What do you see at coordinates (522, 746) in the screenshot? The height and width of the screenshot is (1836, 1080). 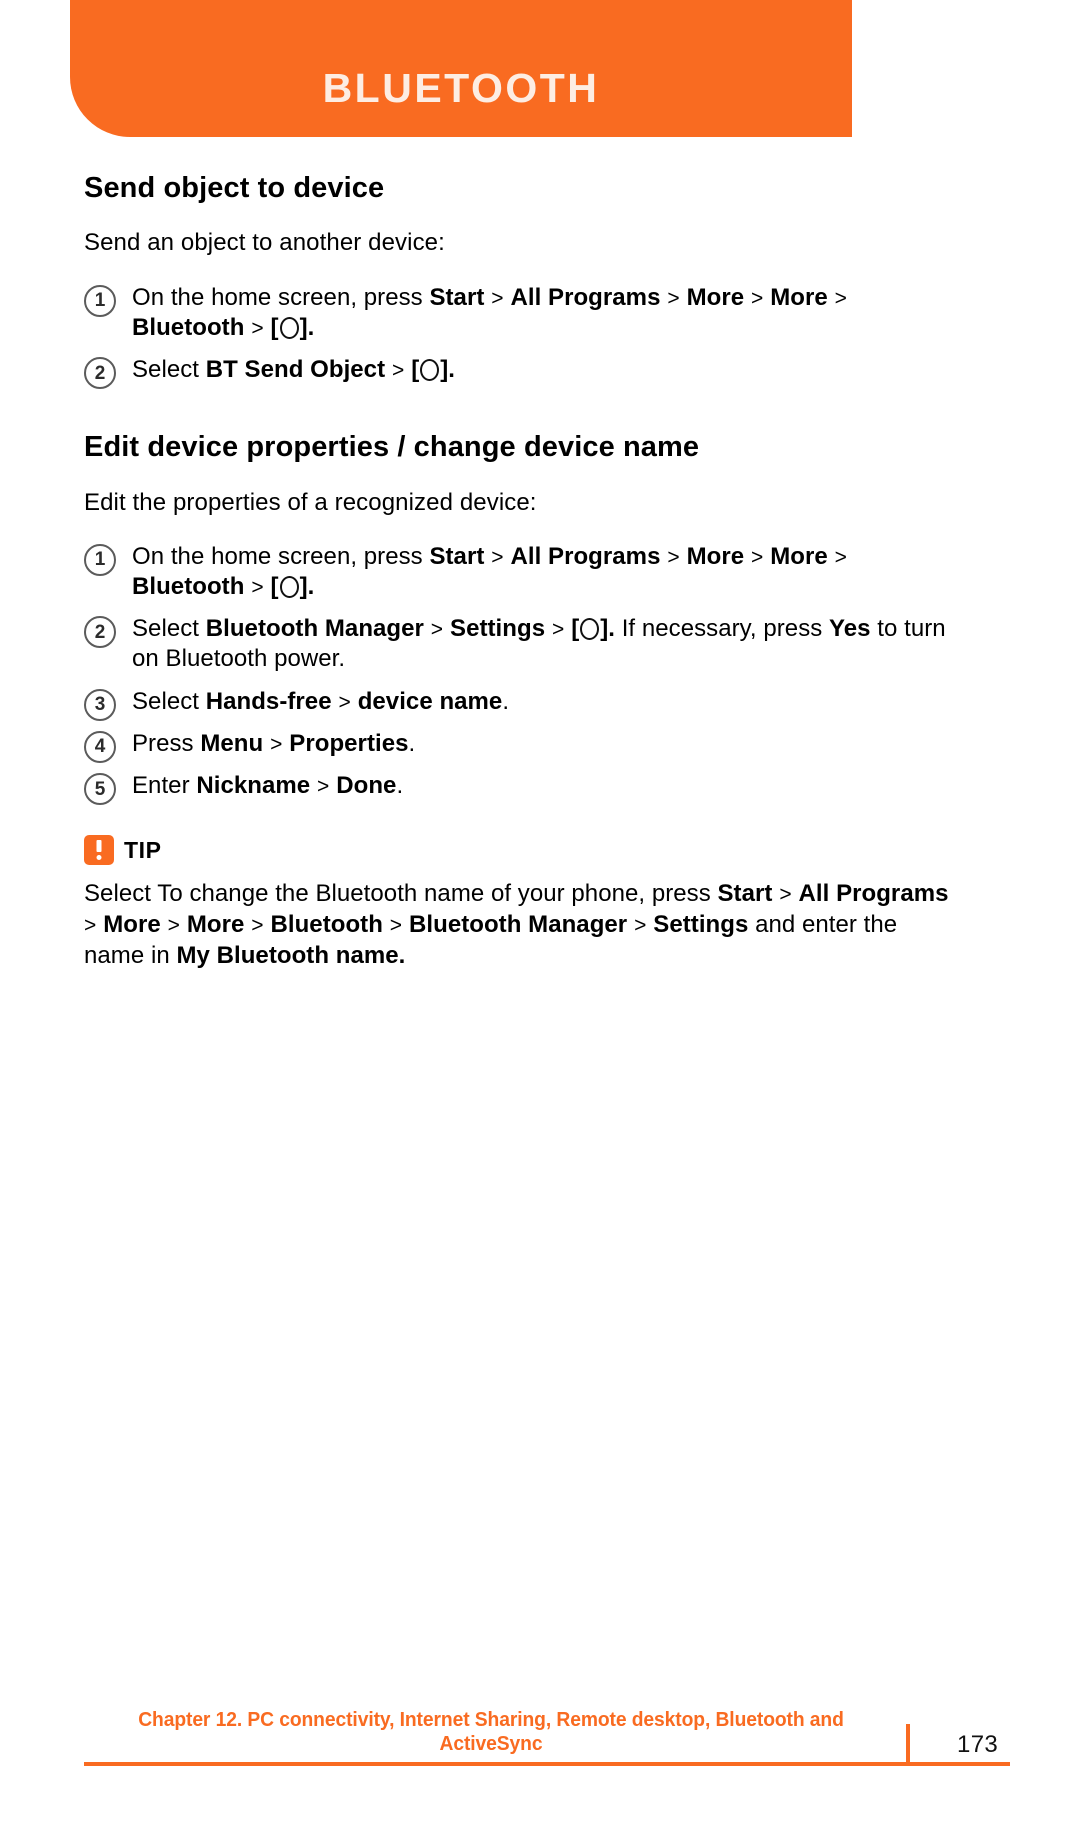 I see `step-item: 4 Press Menu > Properties.` at bounding box center [522, 746].